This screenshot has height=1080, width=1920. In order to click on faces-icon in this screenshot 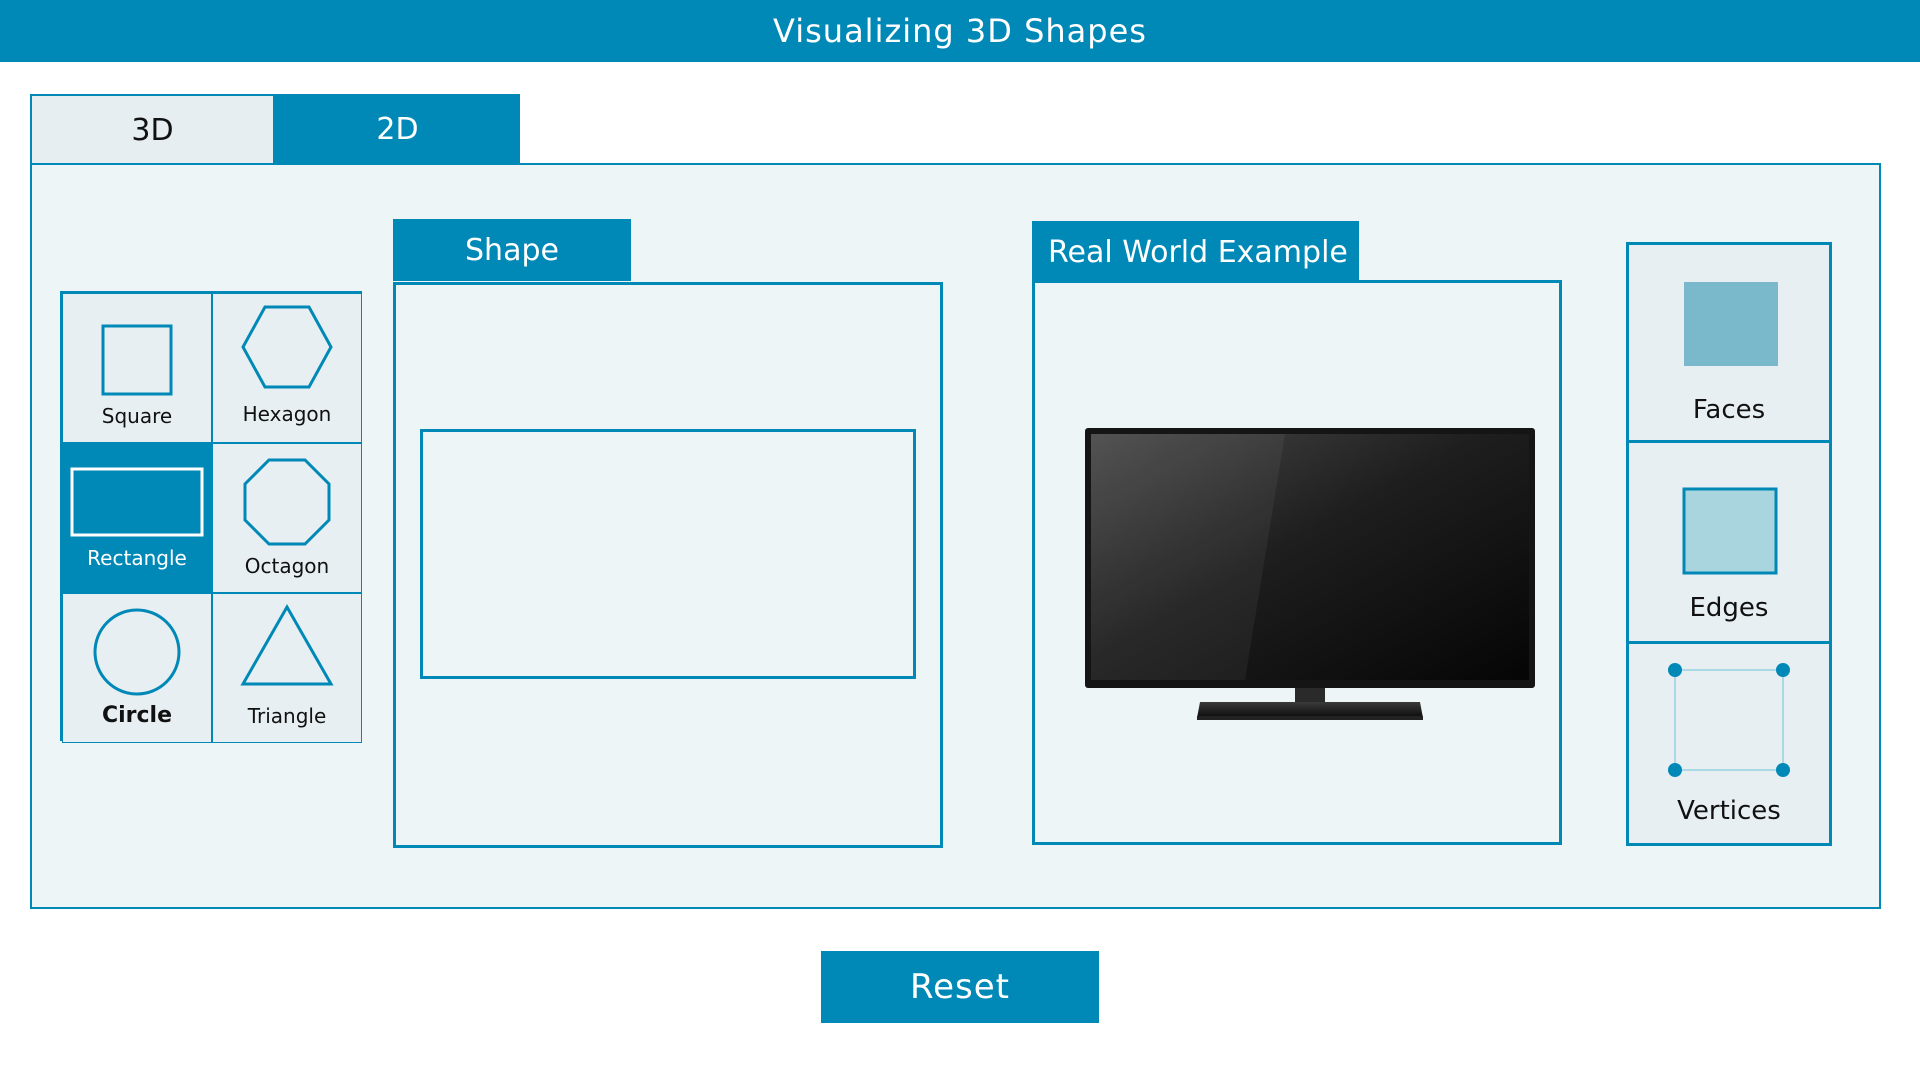, I will do `click(1731, 324)`.